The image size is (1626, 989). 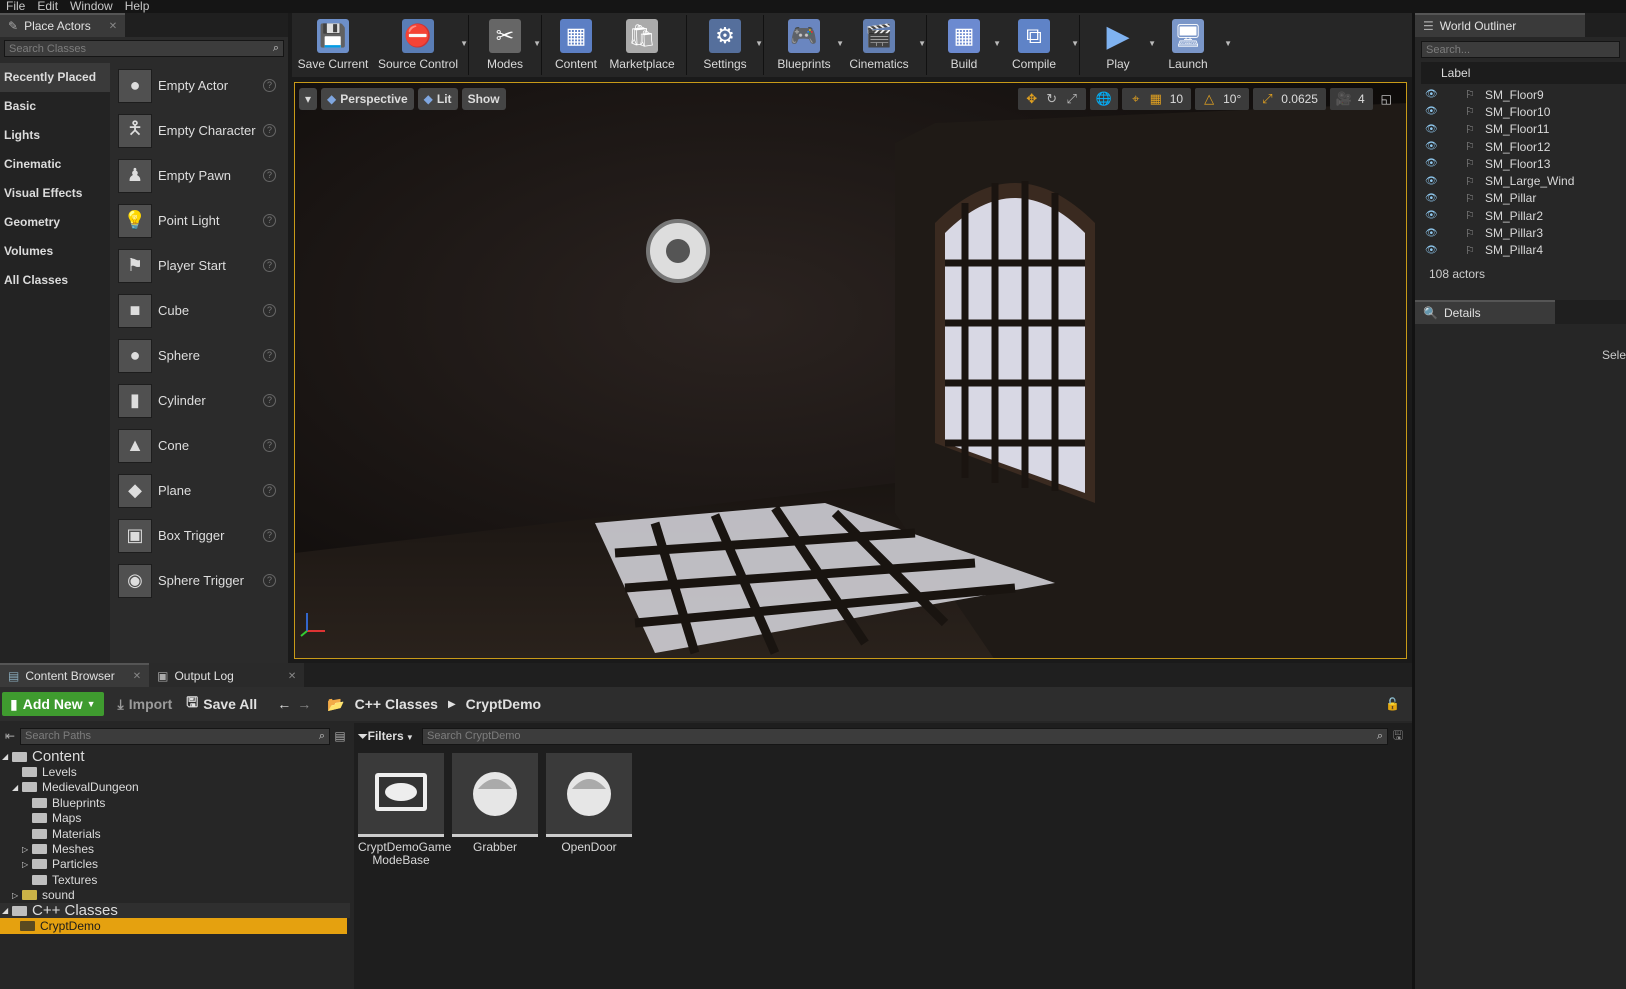 What do you see at coordinates (55, 77) in the screenshot?
I see `category-recently-placed: Recently Placed` at bounding box center [55, 77].